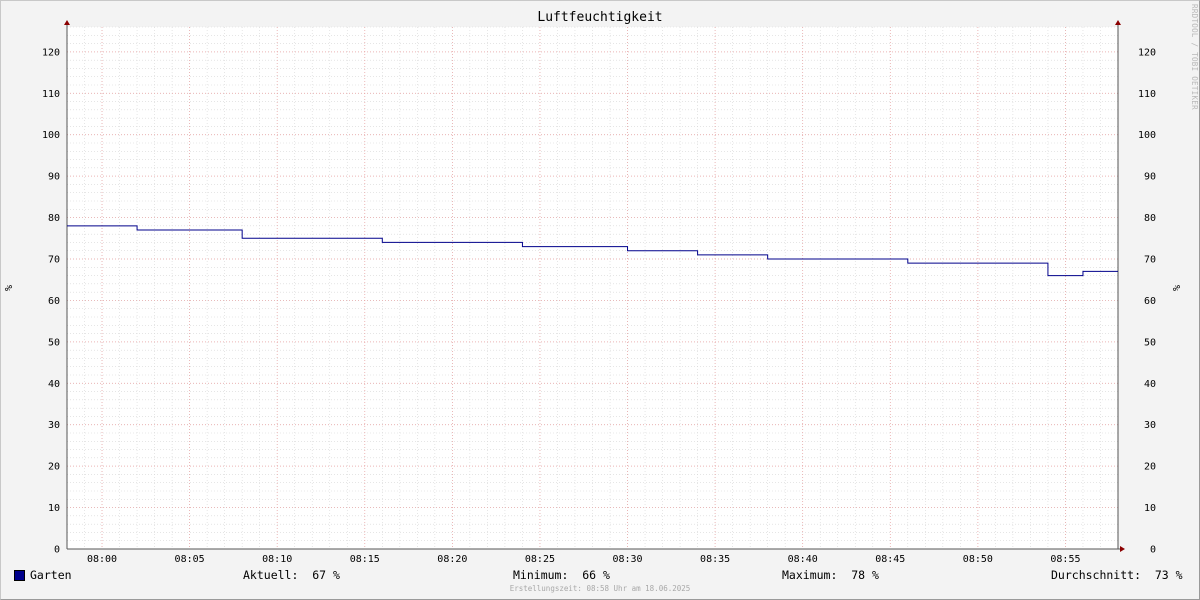  Describe the element at coordinates (890, 559) in the screenshot. I see `x-tick-label: 08:45` at that location.